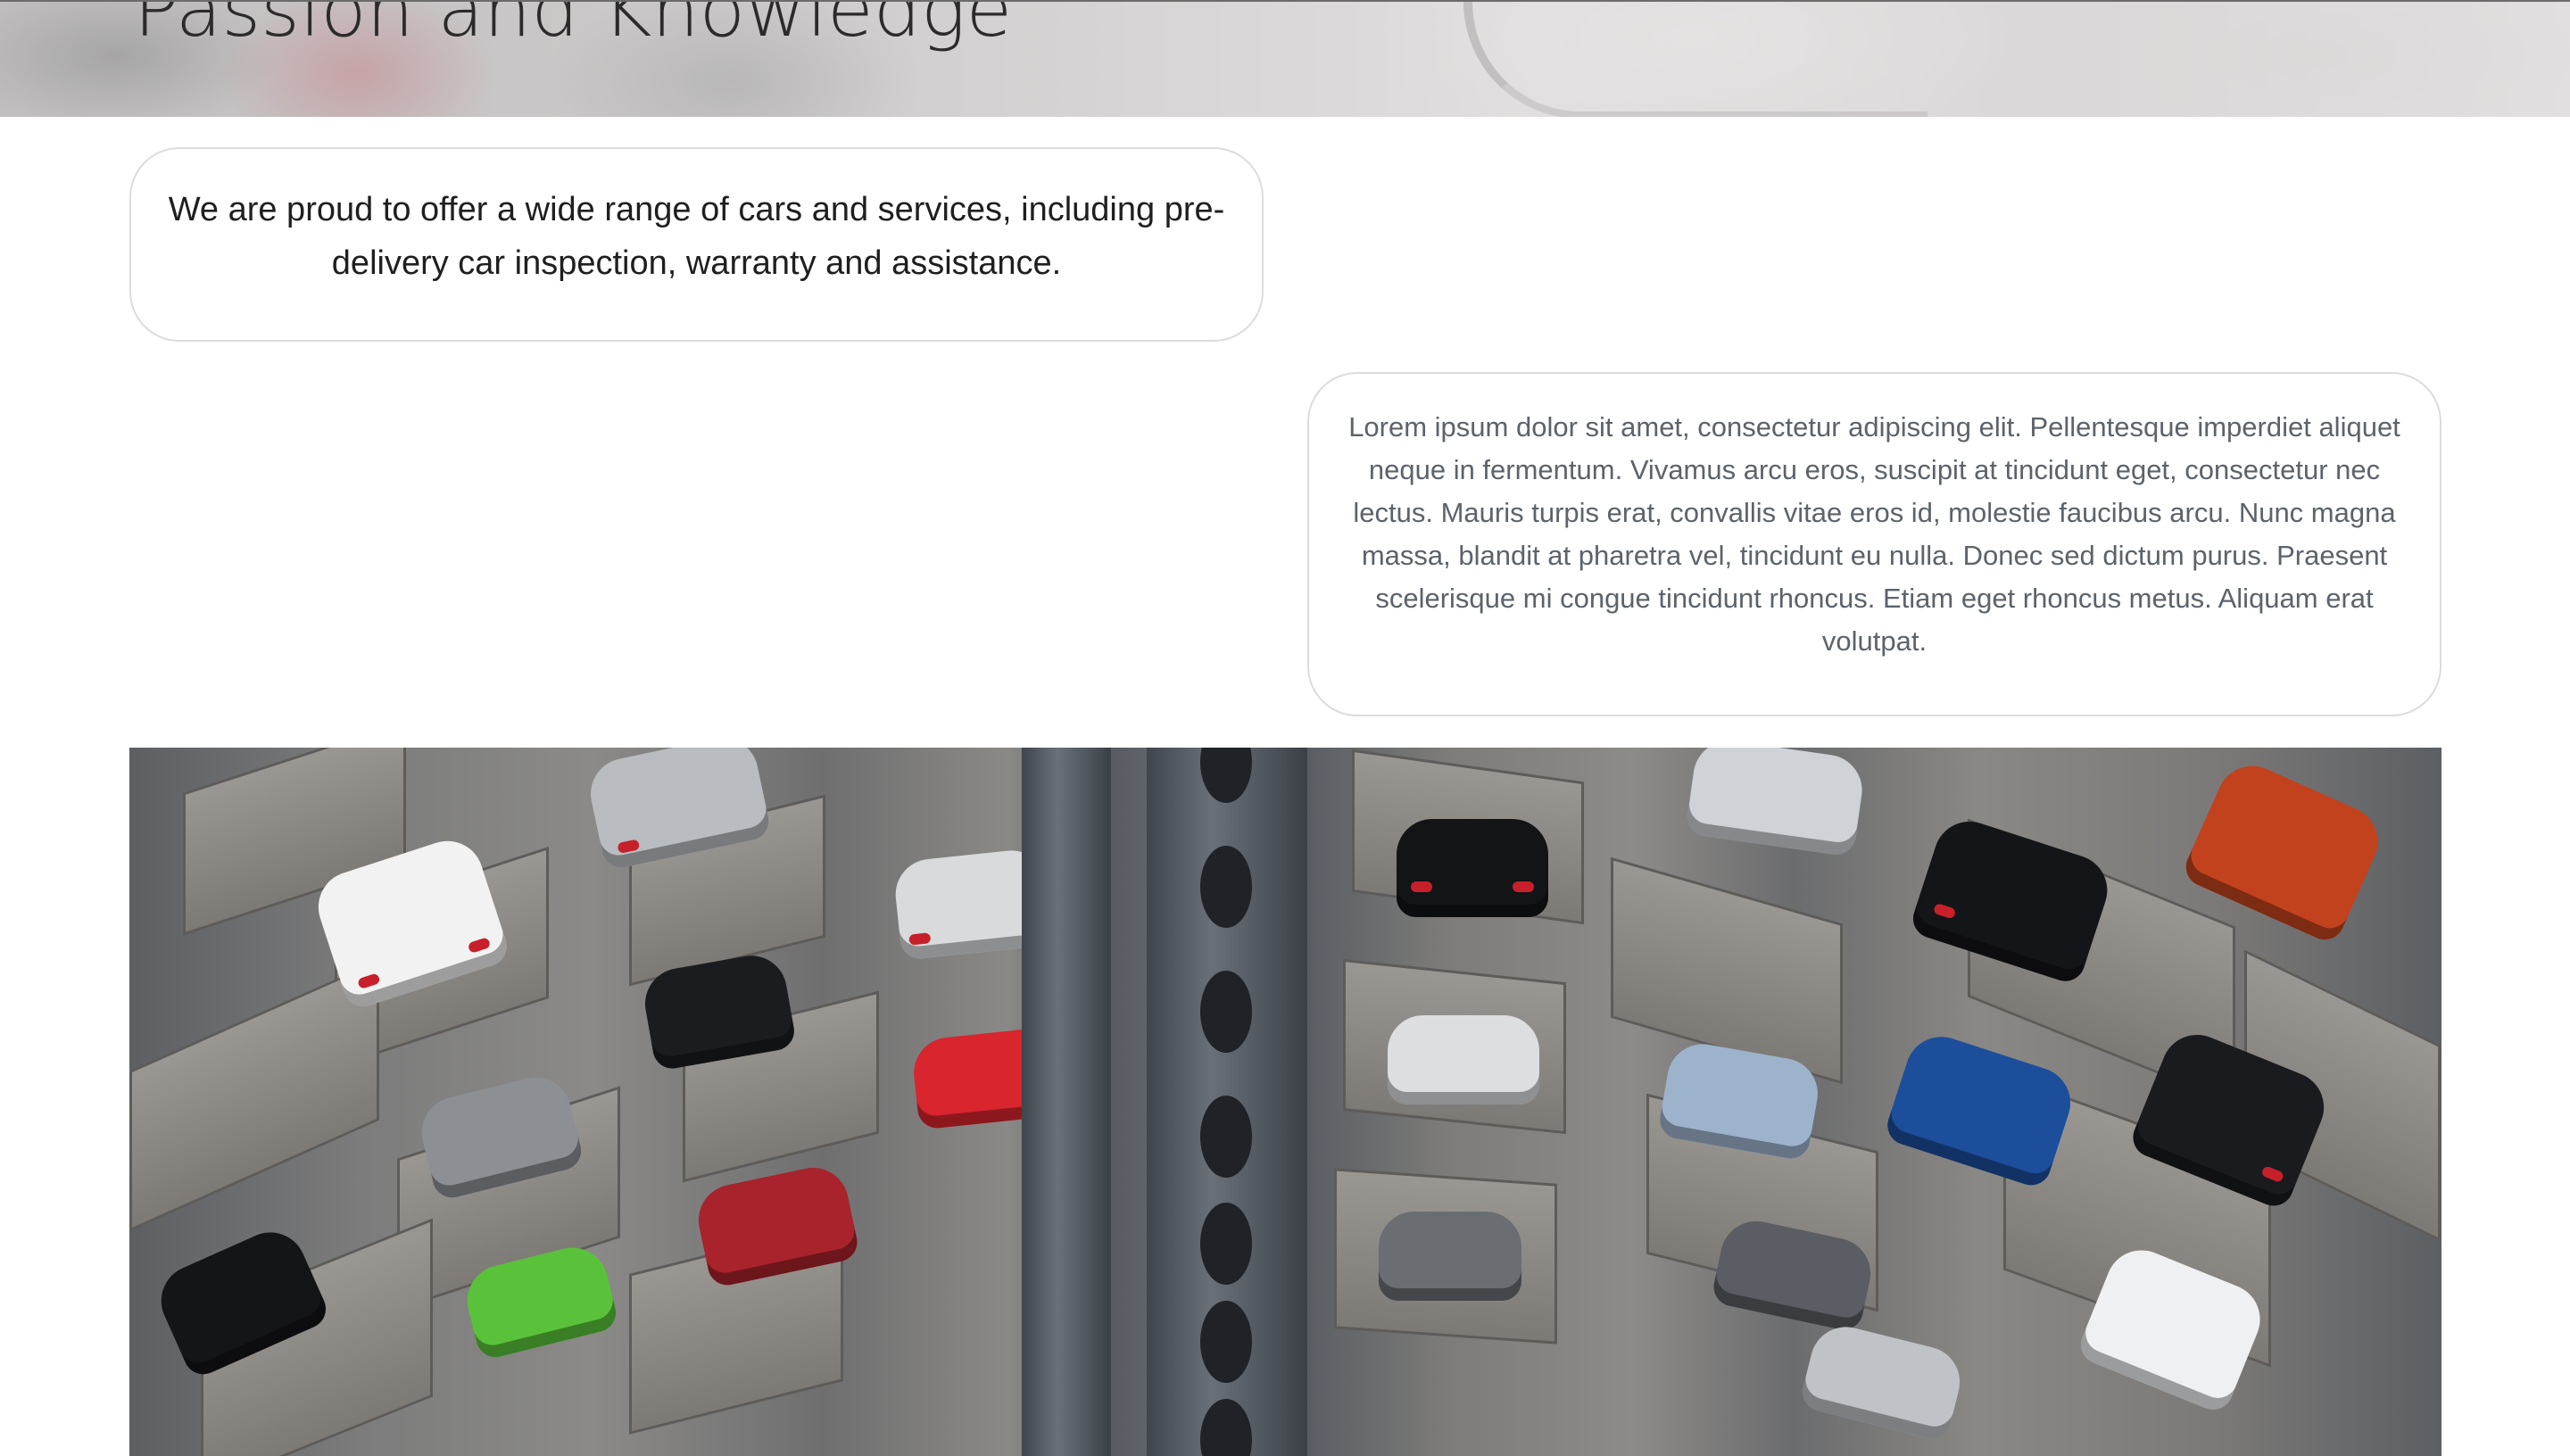 The width and height of the screenshot is (2570, 1456). I want to click on car-grey, so click(1450, 1257).